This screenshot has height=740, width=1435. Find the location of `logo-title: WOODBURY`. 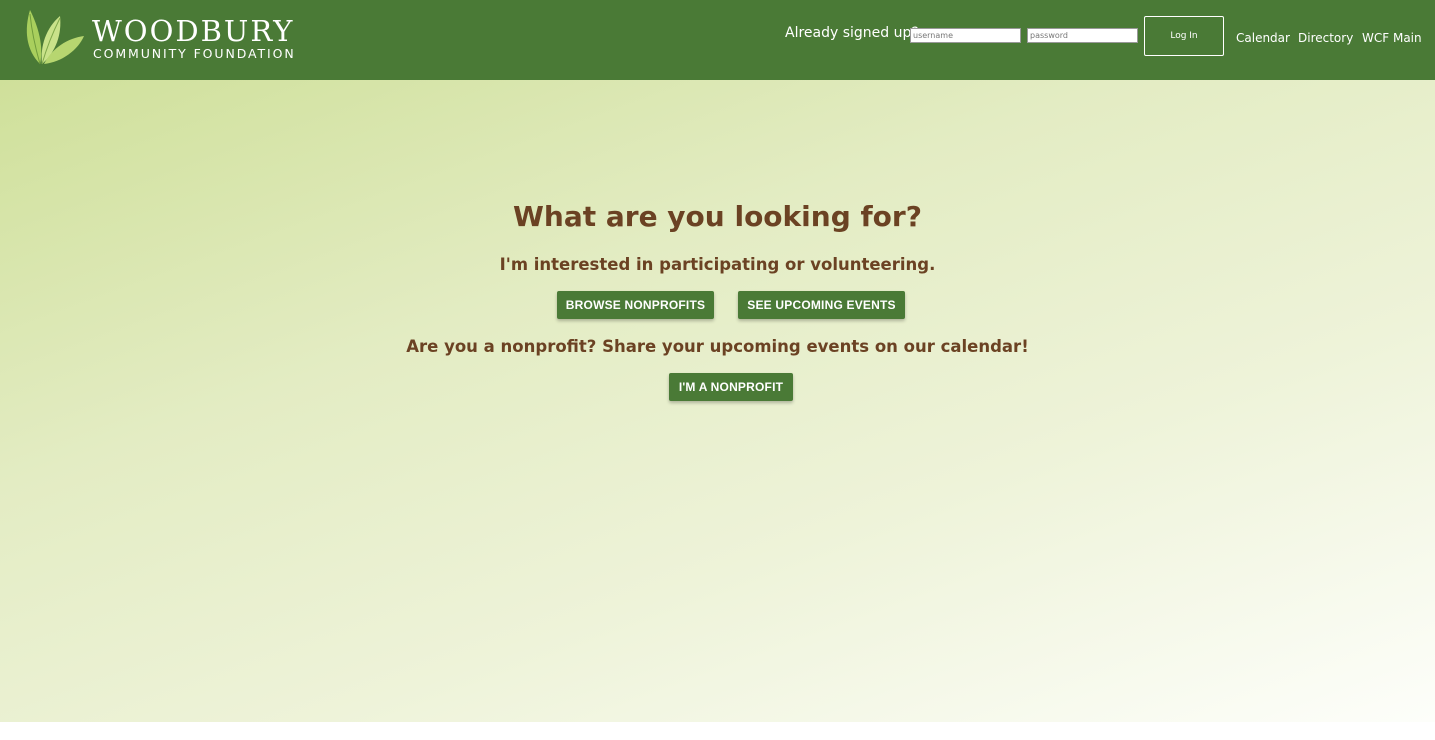

logo-title: WOODBURY is located at coordinates (193, 31).